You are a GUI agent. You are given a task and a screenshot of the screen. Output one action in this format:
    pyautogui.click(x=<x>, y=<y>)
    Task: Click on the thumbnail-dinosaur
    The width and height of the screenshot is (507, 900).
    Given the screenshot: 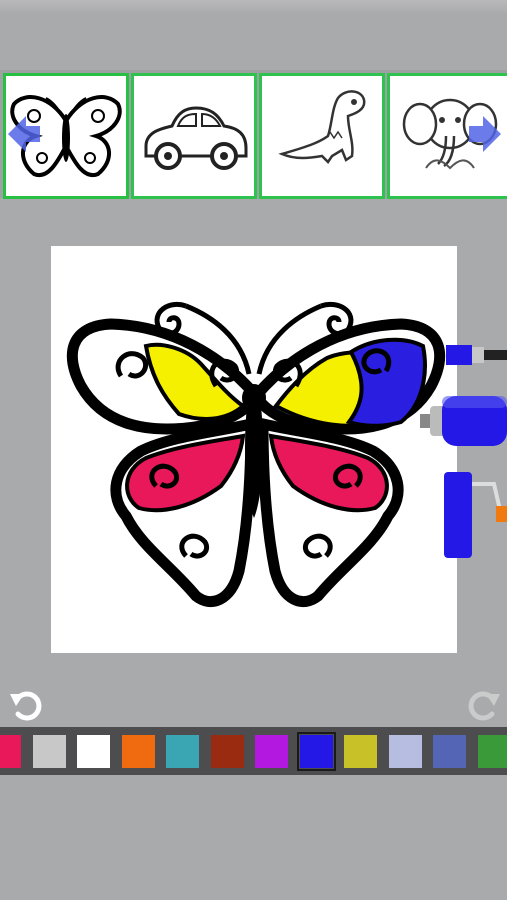 What is the action you would take?
    pyautogui.click(x=322, y=136)
    